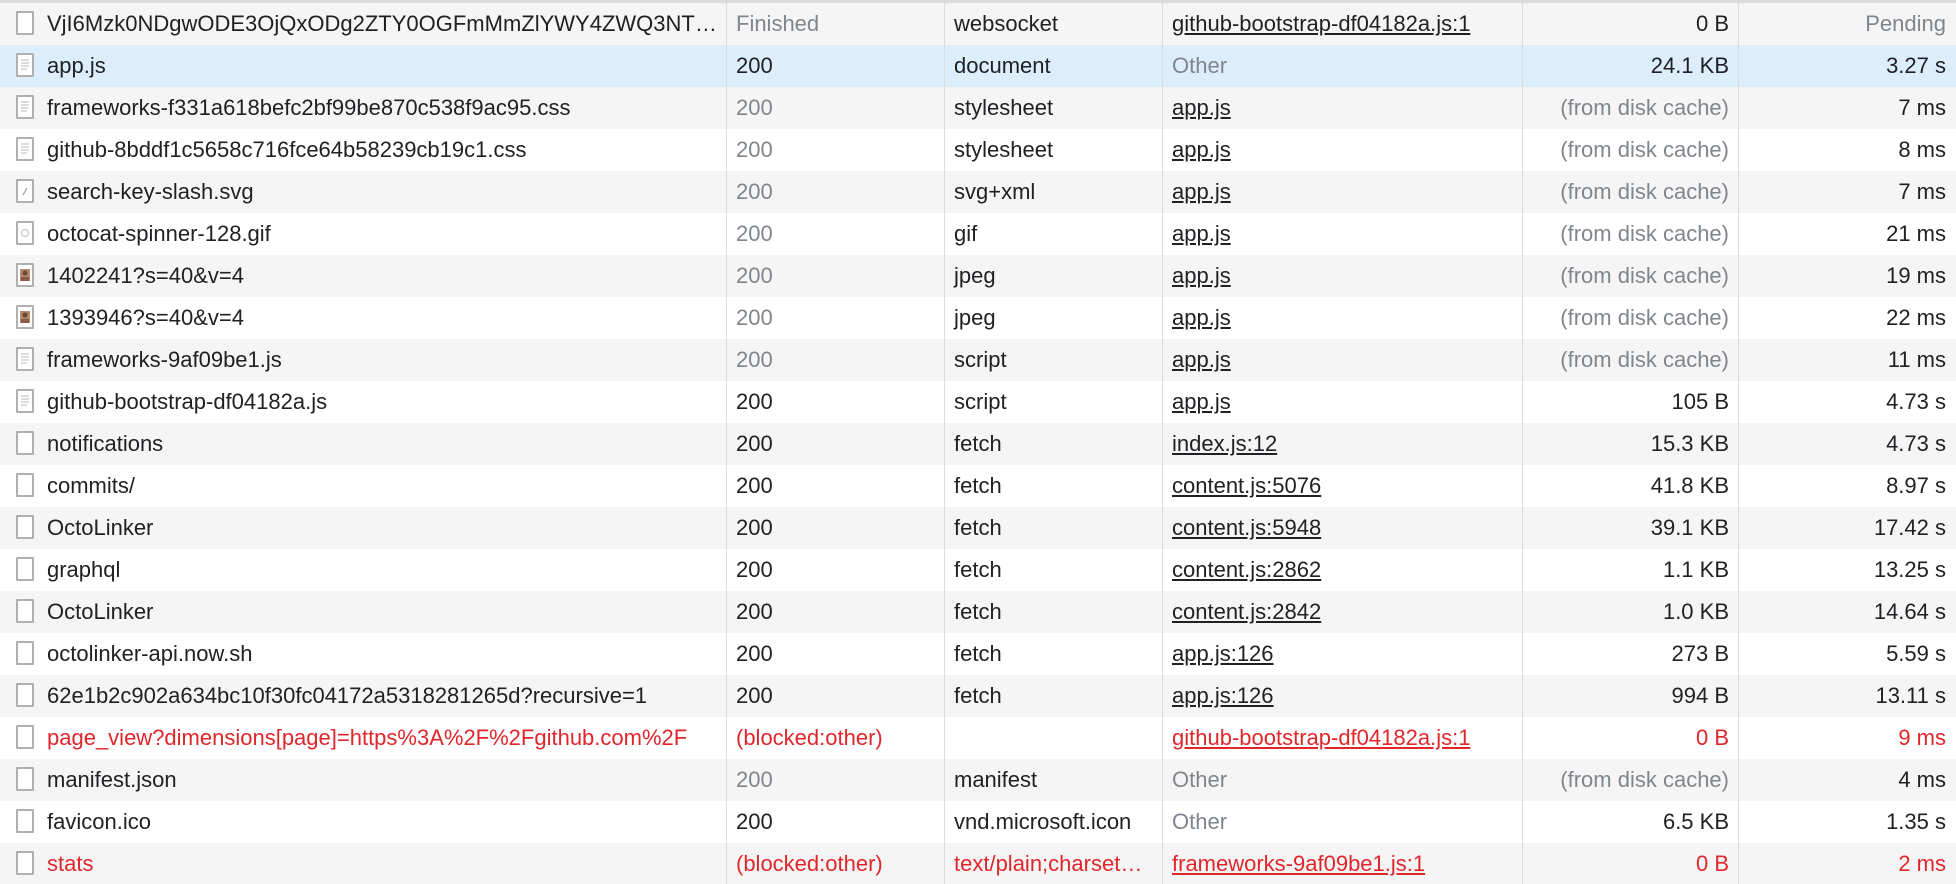 This screenshot has height=884, width=1956. Describe the element at coordinates (1343, 486) in the screenshot. I see `request-initiator-cell: content.js:5076` at that location.